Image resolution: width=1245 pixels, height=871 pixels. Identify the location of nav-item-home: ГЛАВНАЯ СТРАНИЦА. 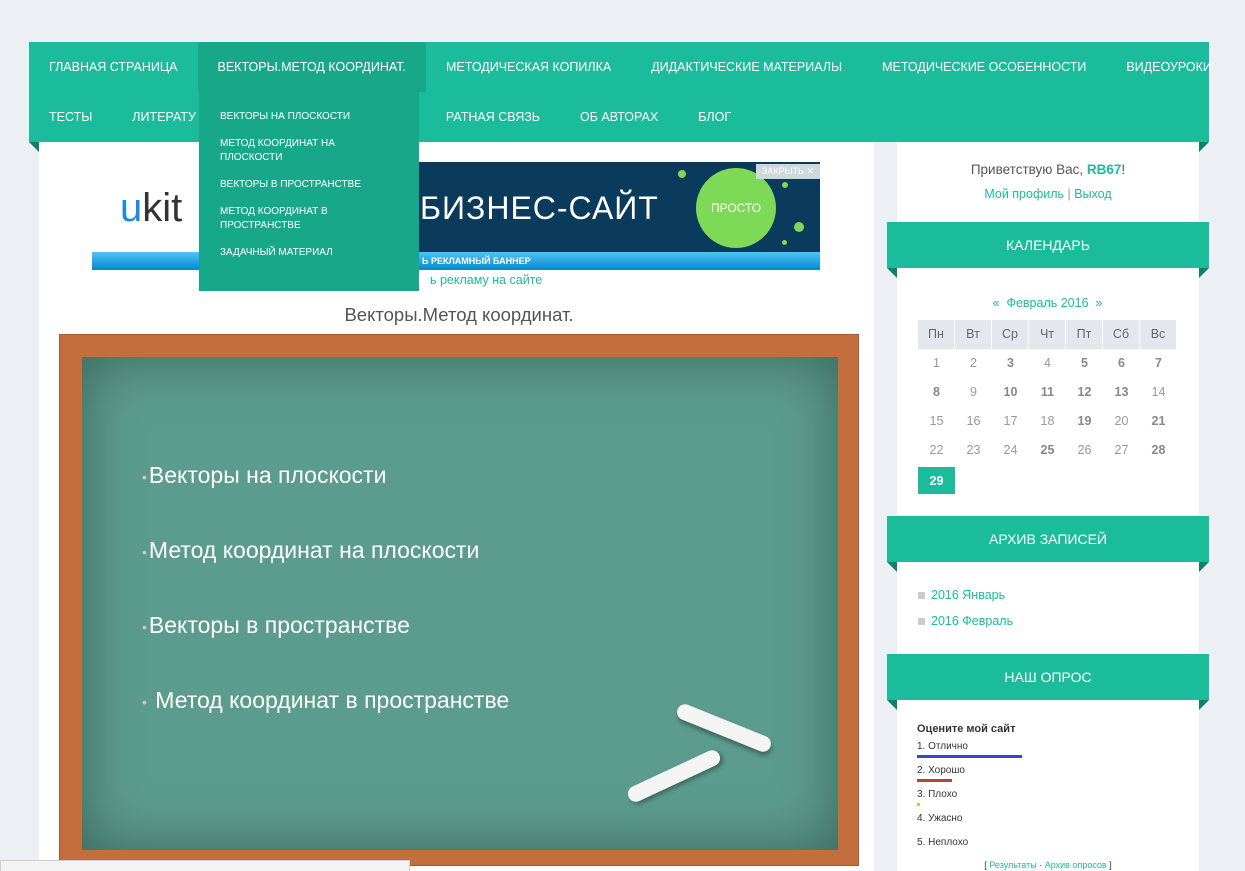
(113, 67).